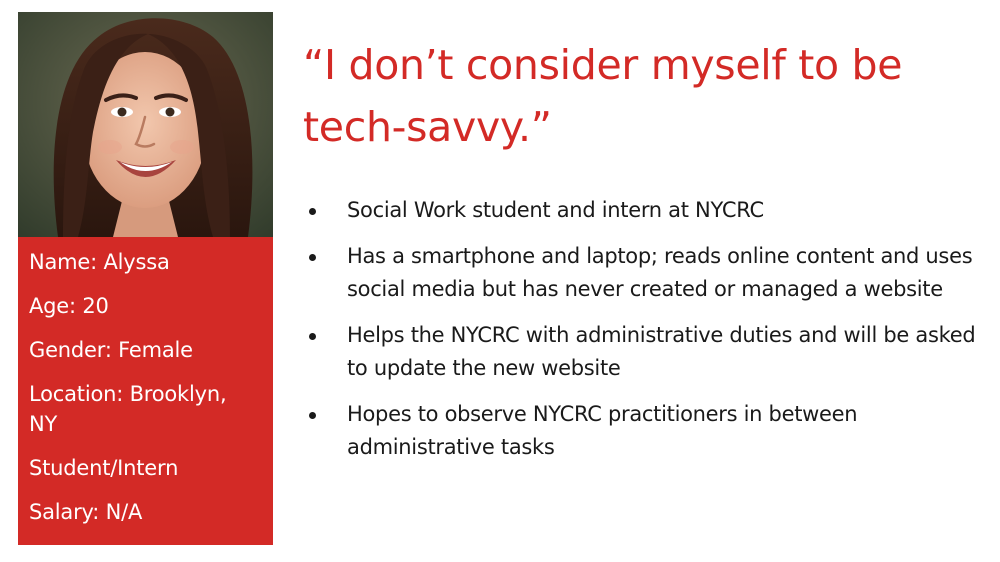  I want to click on bullet-item: Social Work student and intern at NYCRC, so click(644, 210).